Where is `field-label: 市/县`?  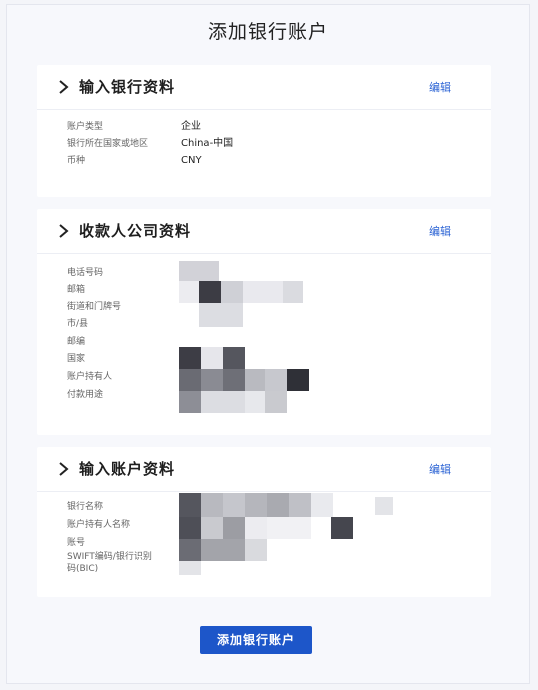
field-label: 市/县 is located at coordinates (78, 324).